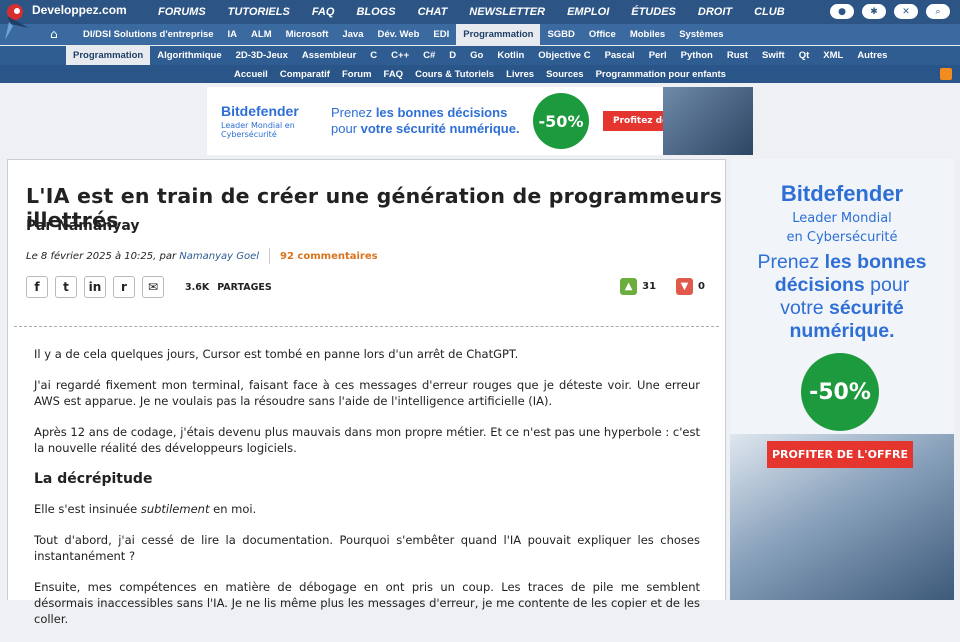 The width and height of the screenshot is (960, 642). I want to click on sidebar-ad-sub2: en Cybersécurité, so click(842, 237).